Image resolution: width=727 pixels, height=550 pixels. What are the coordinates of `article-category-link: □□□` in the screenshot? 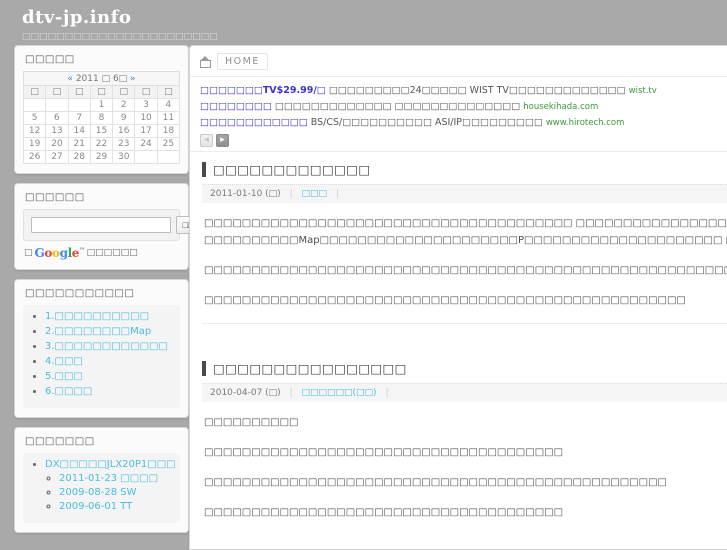 It's located at (315, 194).